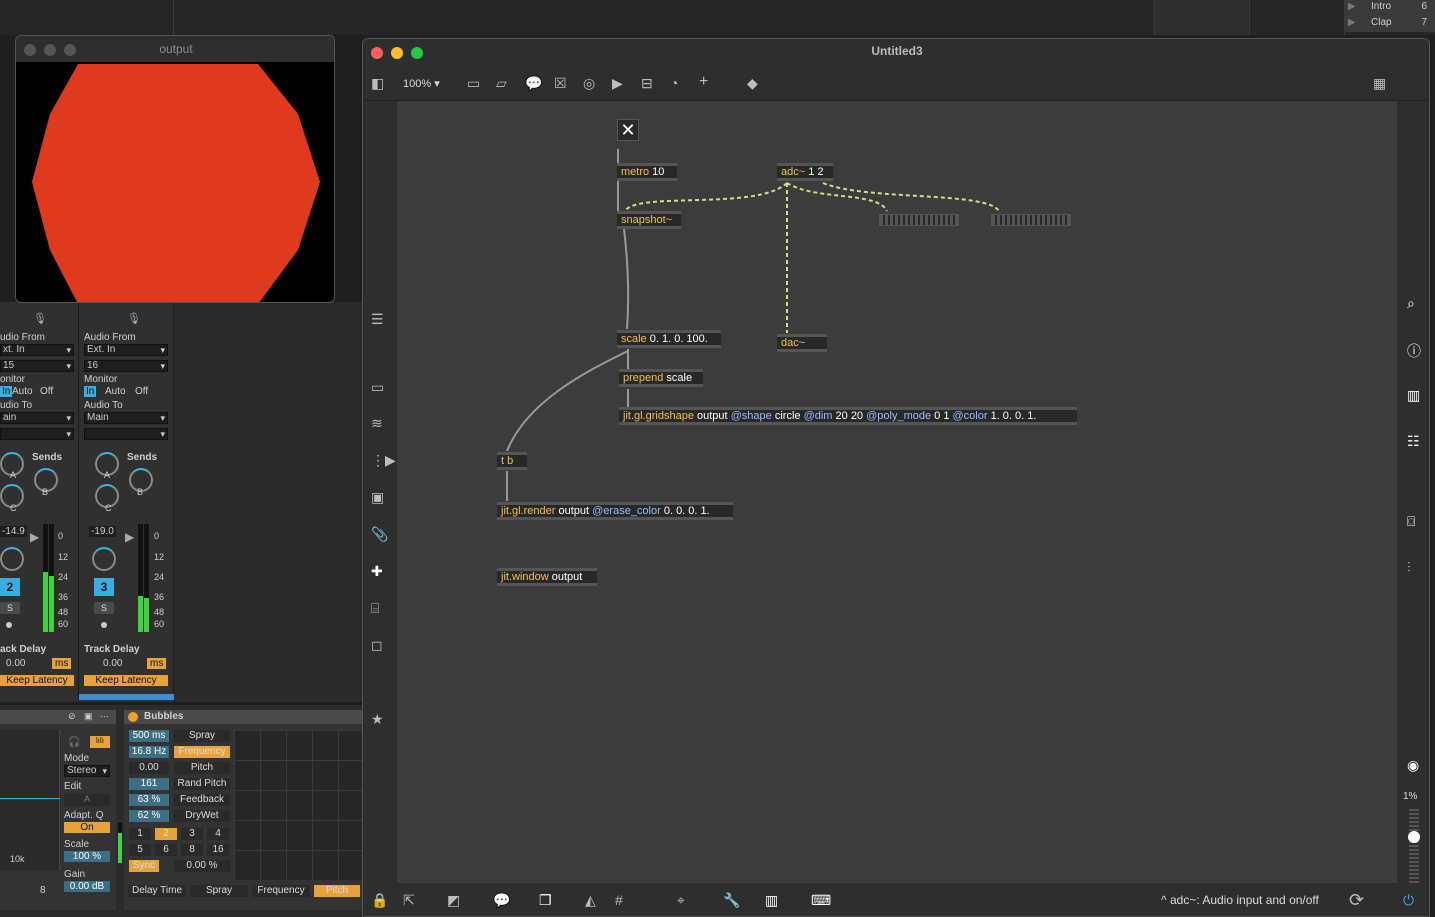  Describe the element at coordinates (87, 771) in the screenshot. I see `mode-select: Stereo` at that location.